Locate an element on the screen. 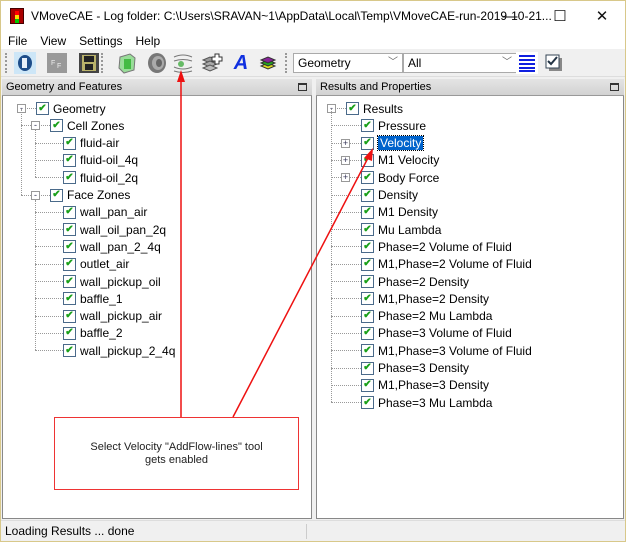 Image resolution: width=626 pixels, height=542 pixels. menu-settings: Settings is located at coordinates (100, 41).